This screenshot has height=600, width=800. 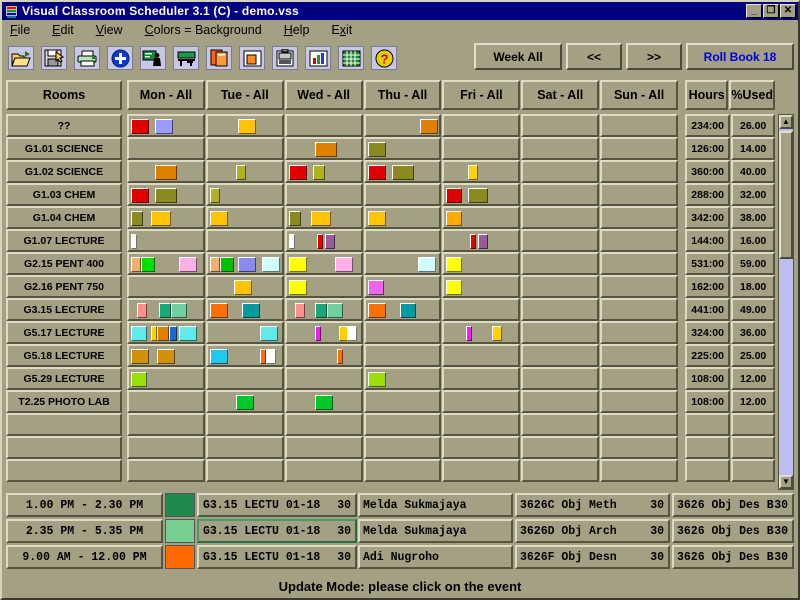 I want to click on copy-pages-icon, so click(x=219, y=58).